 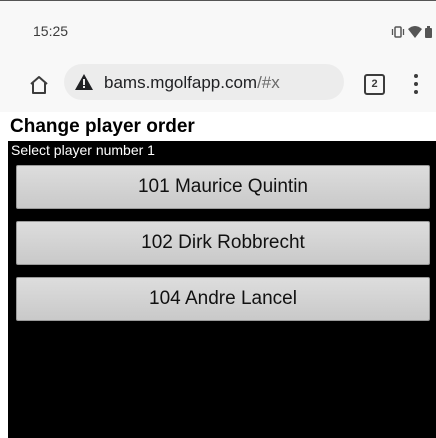 I want to click on select-player-label: Select player number 1, so click(x=83, y=150).